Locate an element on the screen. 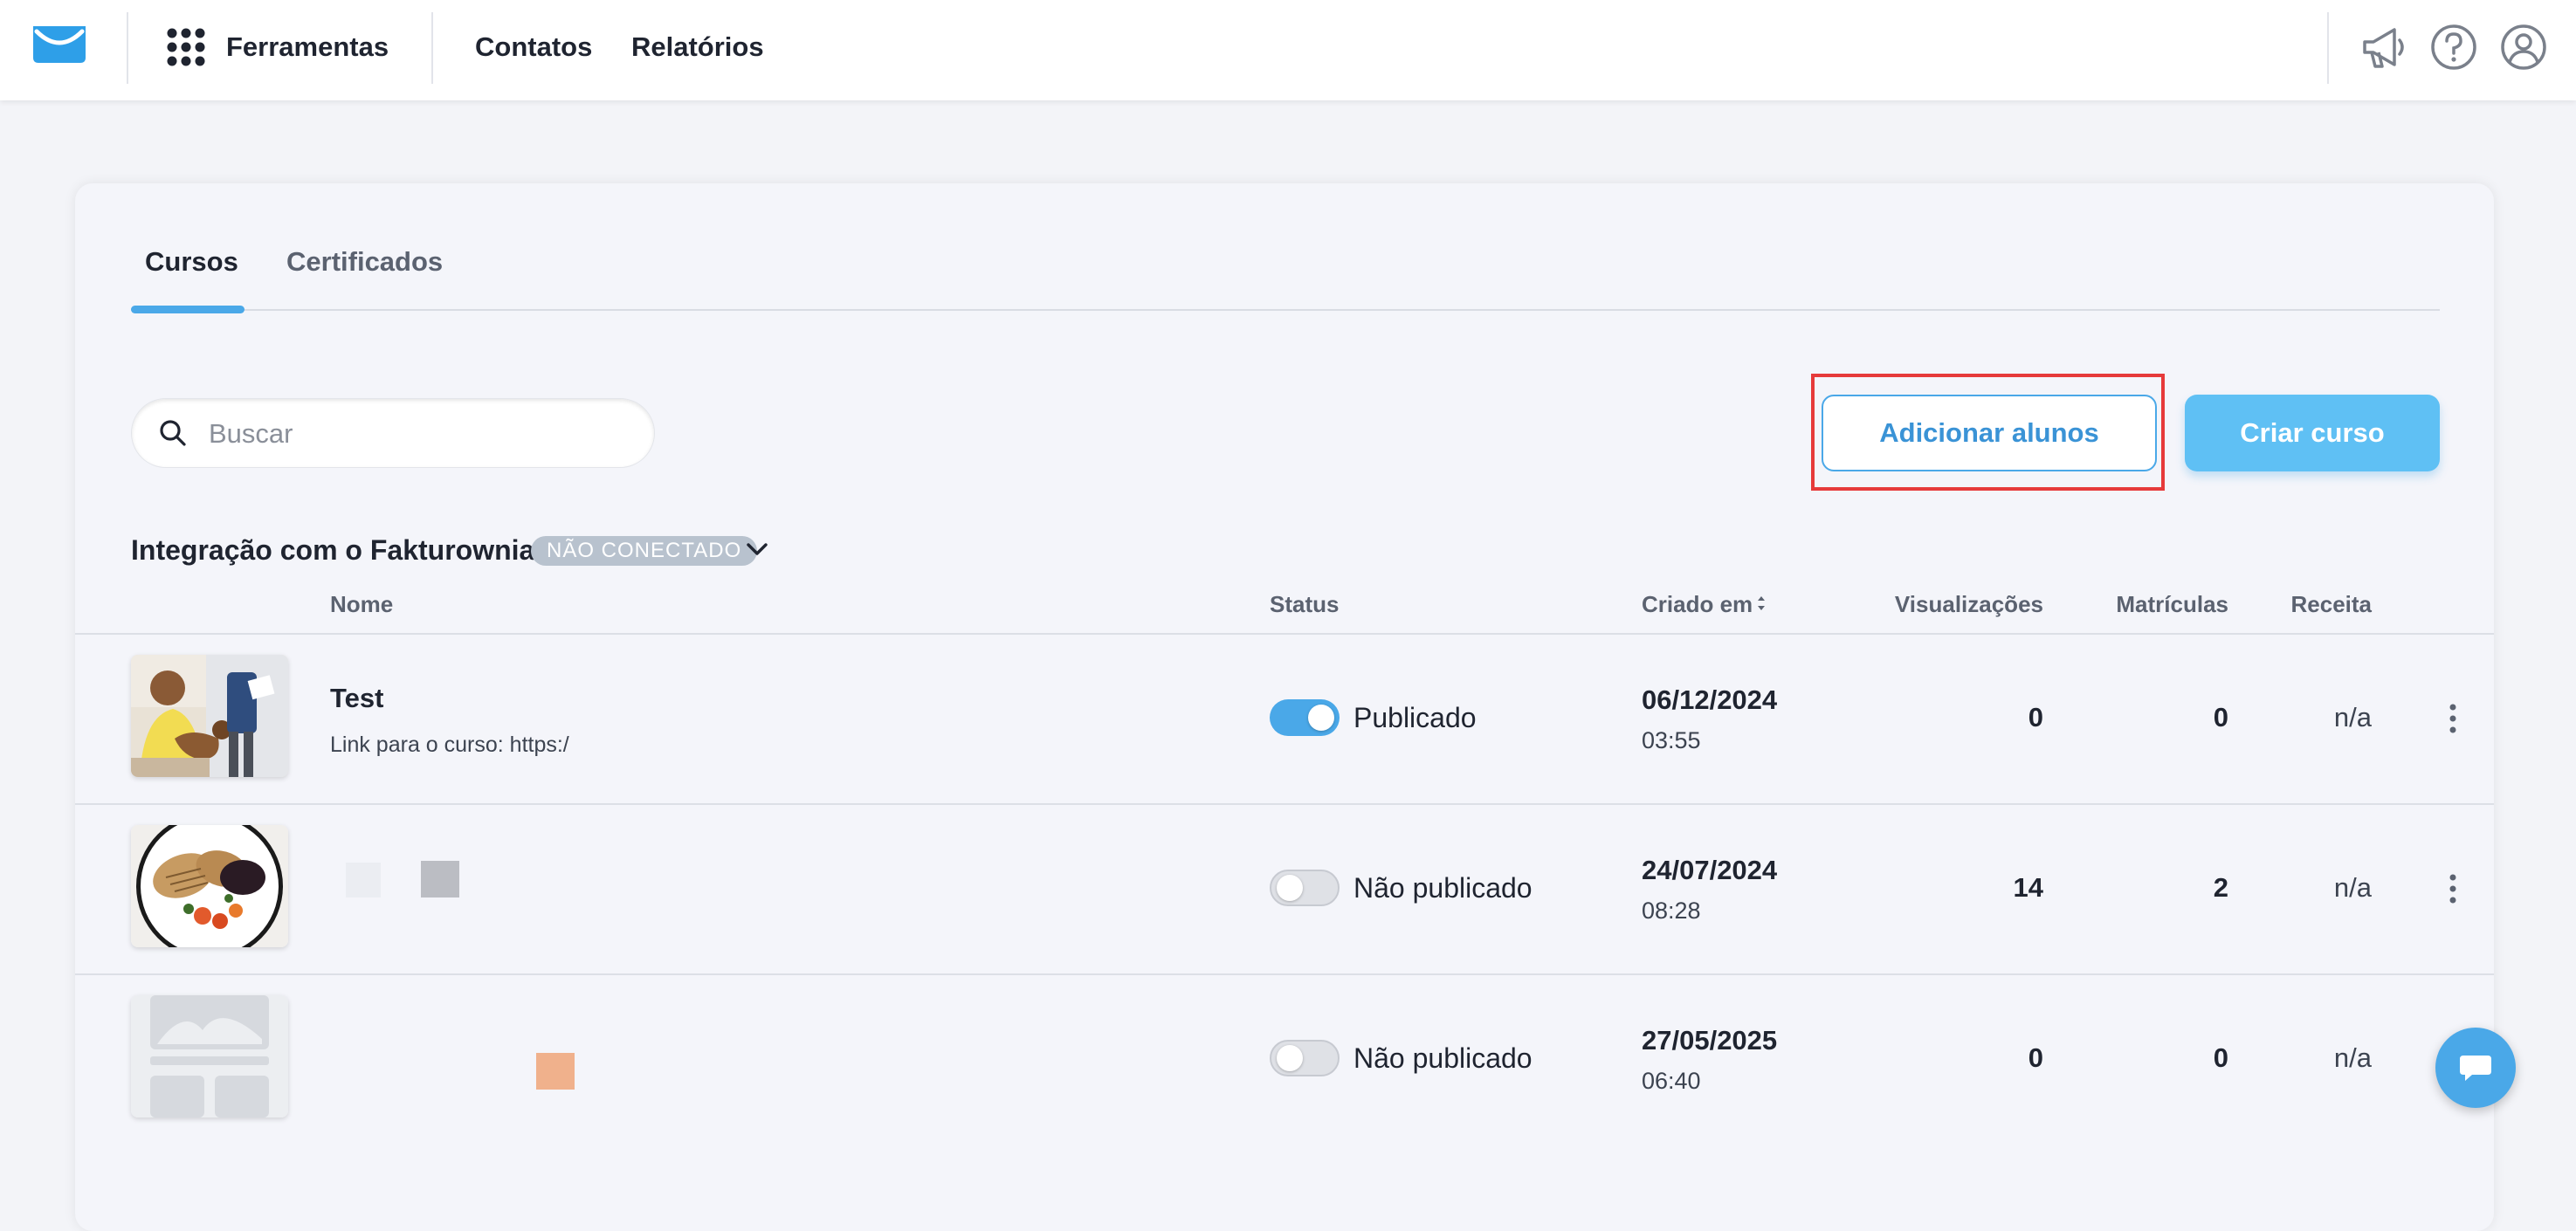 Image resolution: width=2576 pixels, height=1231 pixels. create-course-button: Criar curso is located at coordinates (2312, 433).